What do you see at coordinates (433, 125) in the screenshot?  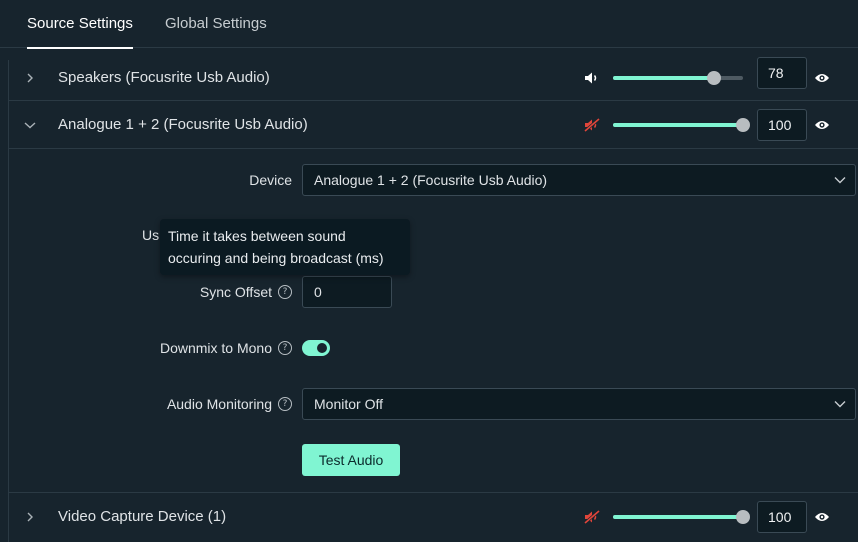 I see `source-row-analogue: Analogue 1 + 2 (Focusrite Usb Audio) 100` at bounding box center [433, 125].